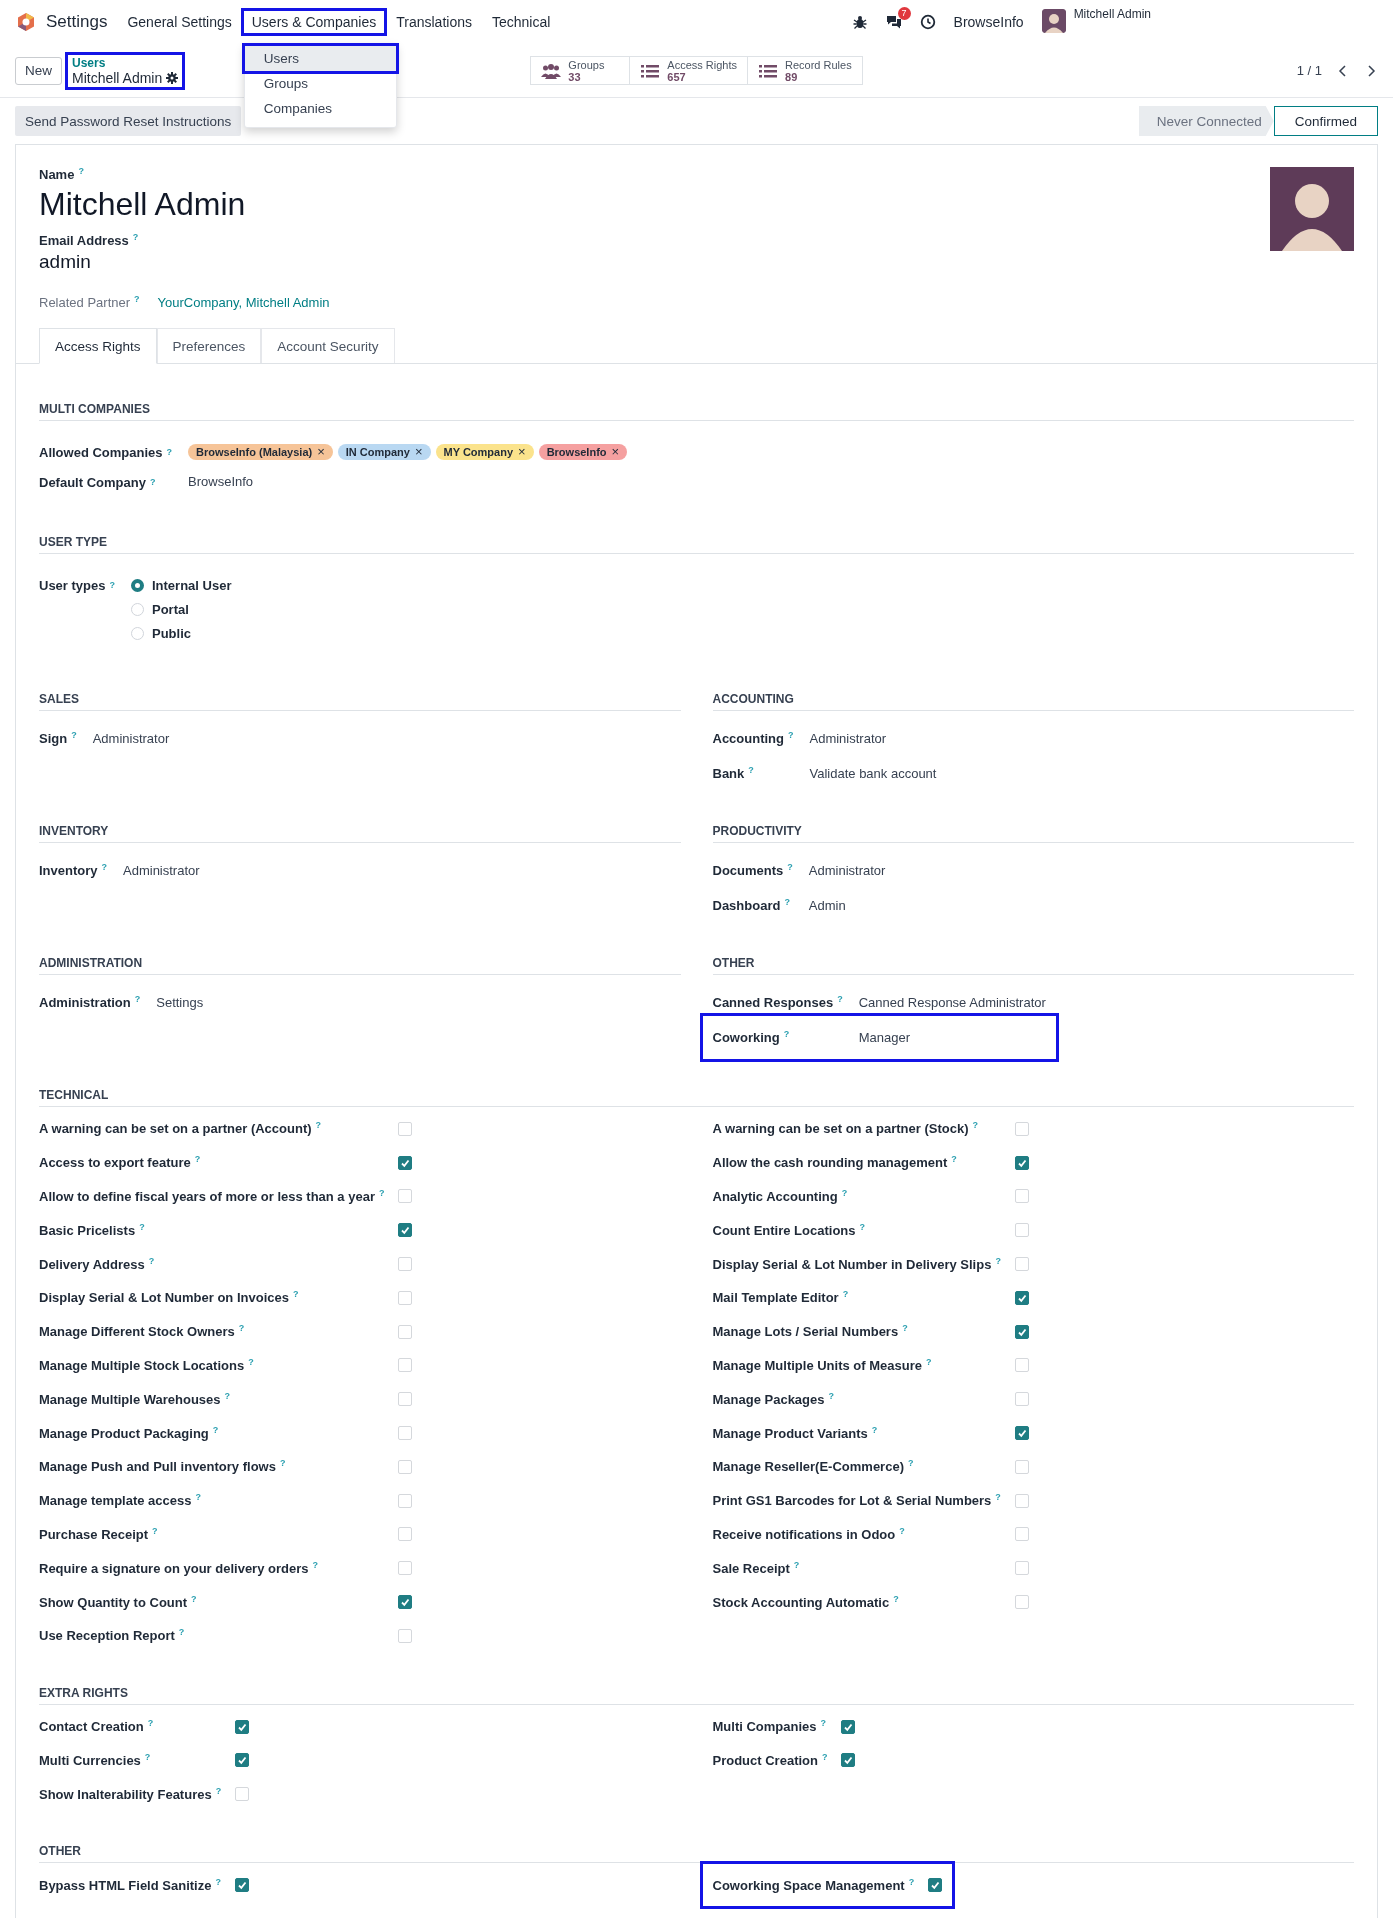 The height and width of the screenshot is (1920, 1393). Describe the element at coordinates (320, 83) in the screenshot. I see `dropdown-item: Groups` at that location.